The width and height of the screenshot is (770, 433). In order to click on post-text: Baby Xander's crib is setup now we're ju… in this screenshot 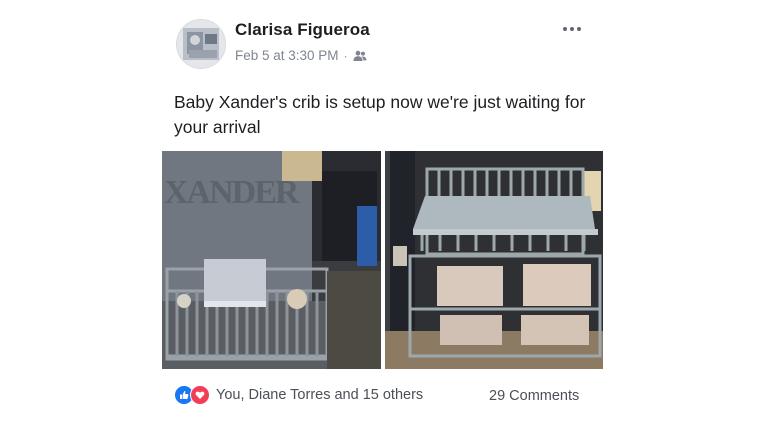, I will do `click(380, 114)`.